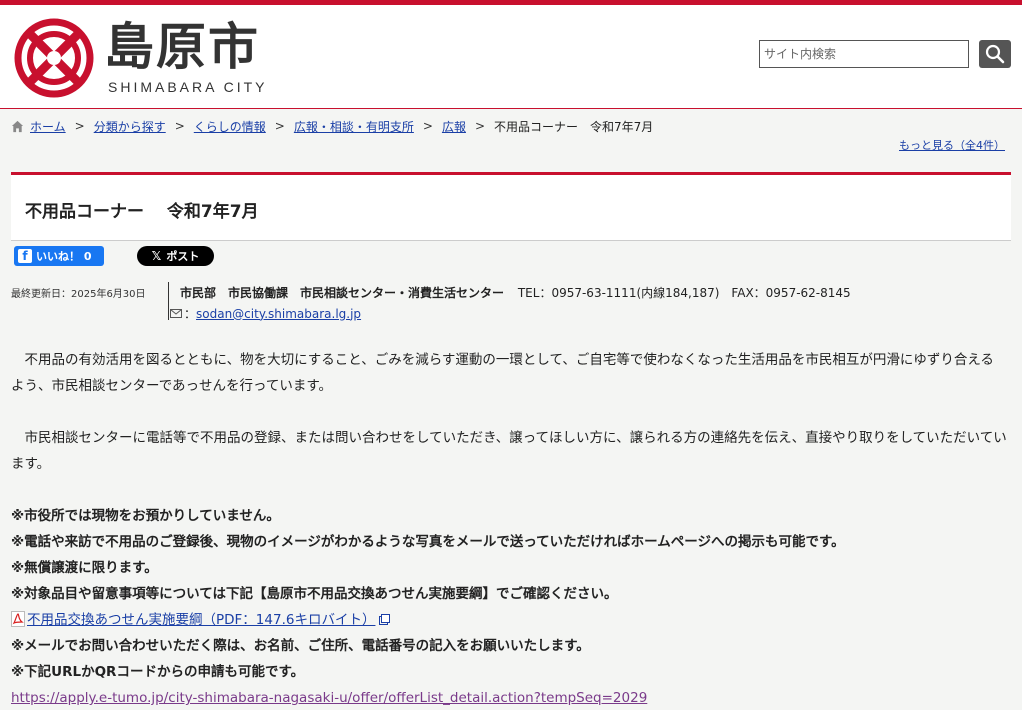  Describe the element at coordinates (385, 619) in the screenshot. I see `external-link-icon` at that location.